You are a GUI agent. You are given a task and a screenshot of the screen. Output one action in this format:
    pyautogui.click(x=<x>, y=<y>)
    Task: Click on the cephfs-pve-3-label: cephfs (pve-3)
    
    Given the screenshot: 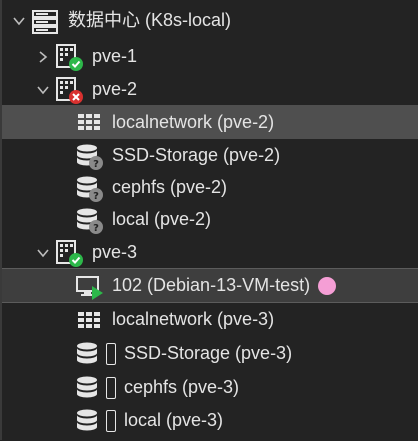 What is the action you would take?
    pyautogui.click(x=182, y=387)
    